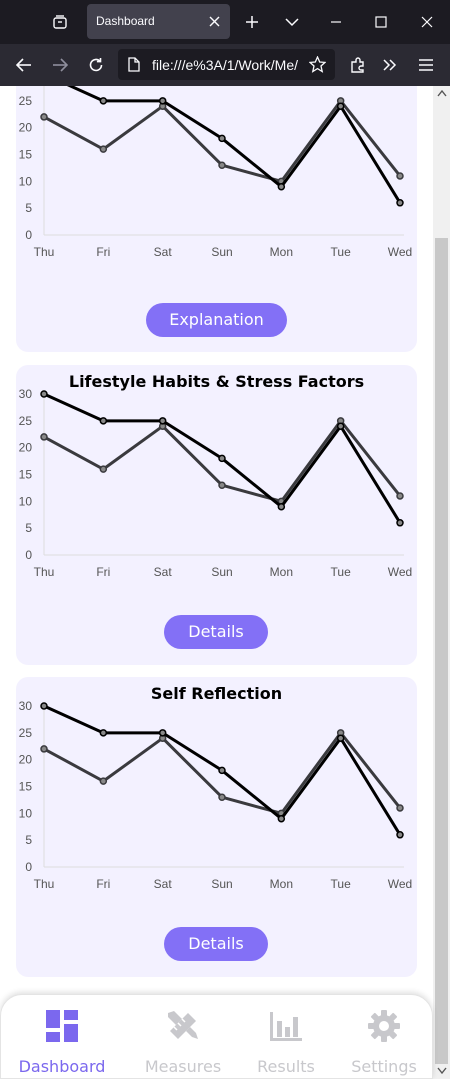 The width and height of the screenshot is (450, 1079). I want to click on maximize-icon, so click(381, 22).